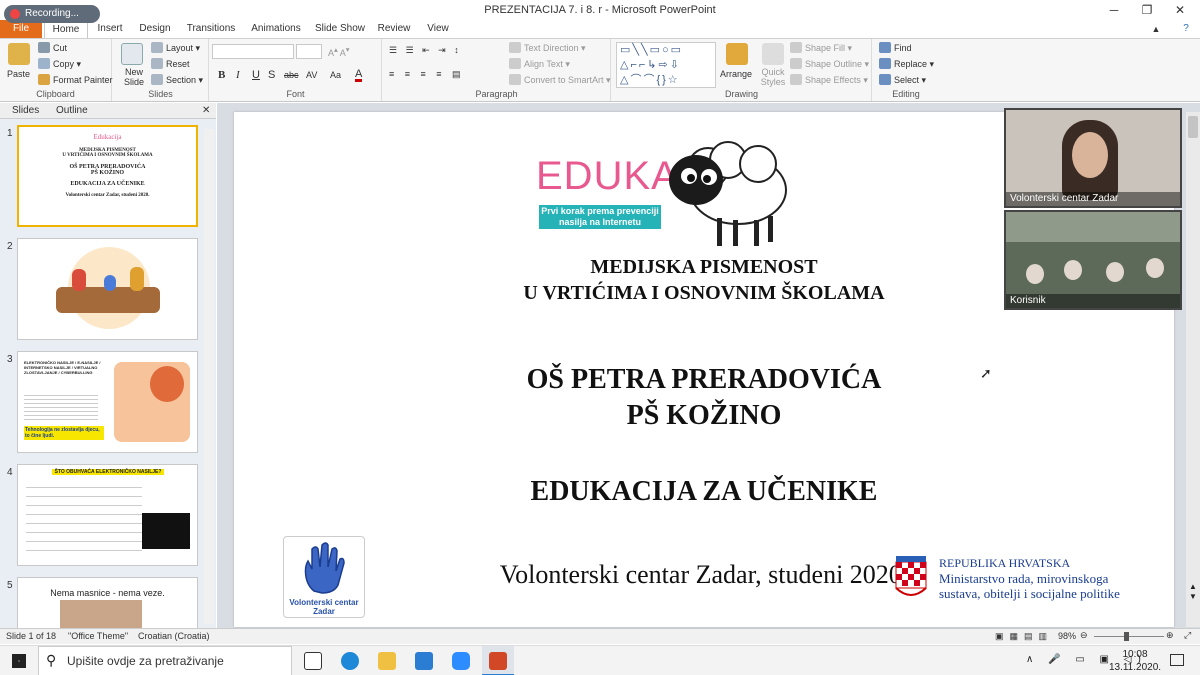  Describe the element at coordinates (829, 80) in the screenshot. I see `shape-effects-button: Shape Effects ▾` at that location.